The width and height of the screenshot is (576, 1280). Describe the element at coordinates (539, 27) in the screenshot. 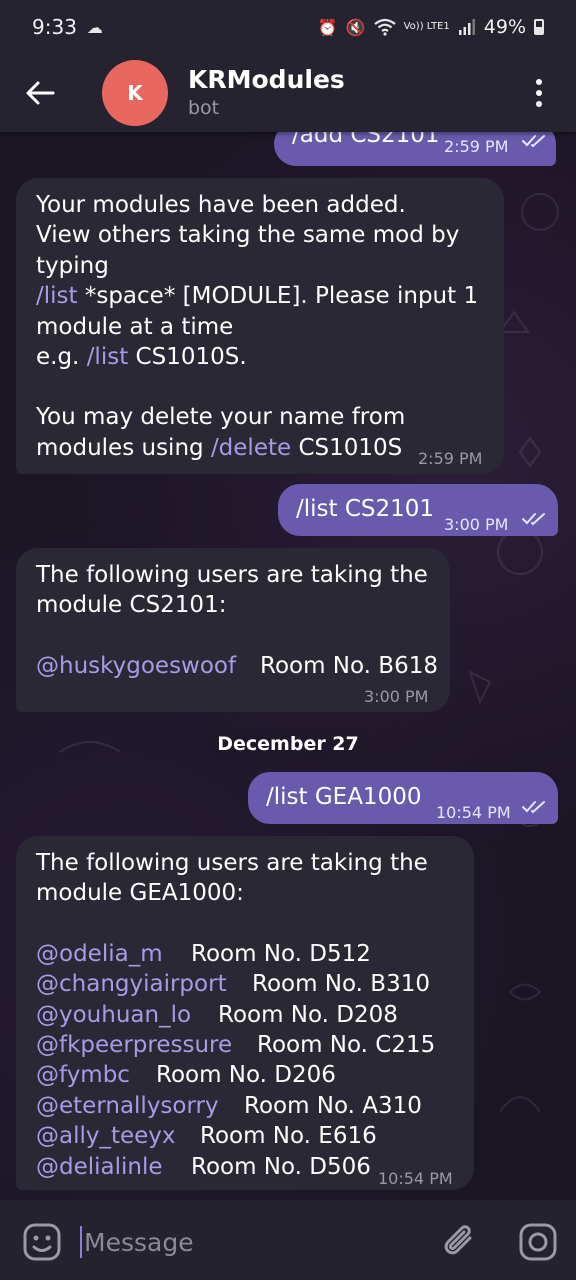

I see `battery-icon` at that location.